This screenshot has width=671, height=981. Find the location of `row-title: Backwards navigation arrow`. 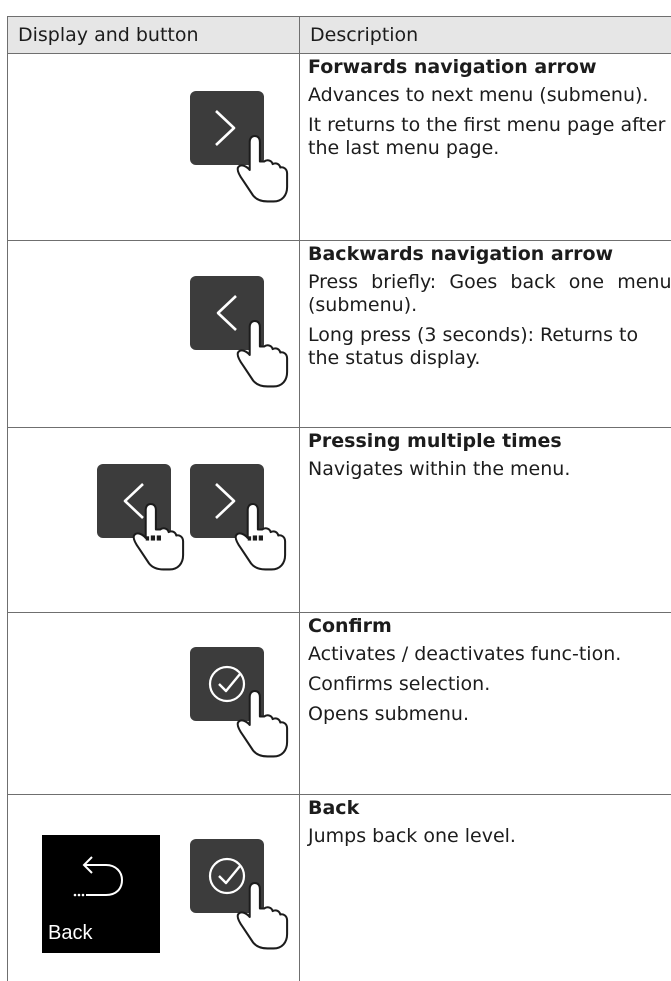

row-title: Backwards navigation arrow is located at coordinates (489, 254).